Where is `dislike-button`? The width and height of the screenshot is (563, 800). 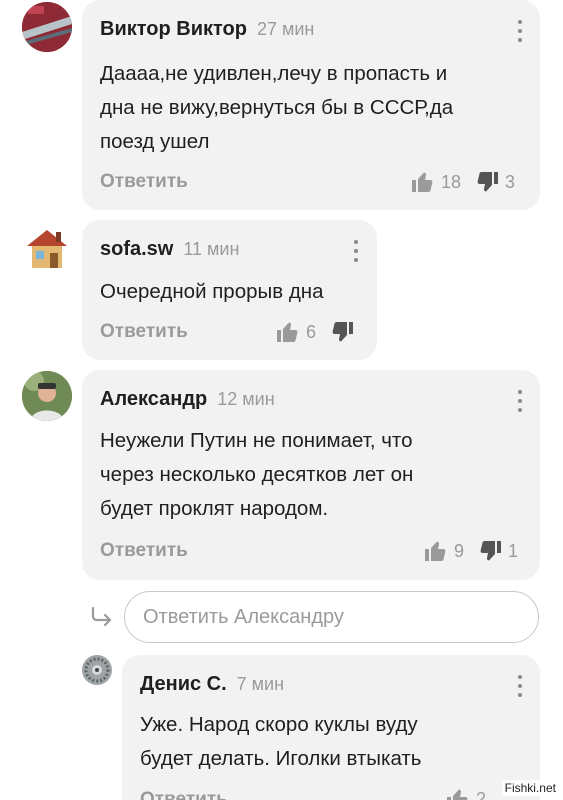 dislike-button is located at coordinates (342, 332).